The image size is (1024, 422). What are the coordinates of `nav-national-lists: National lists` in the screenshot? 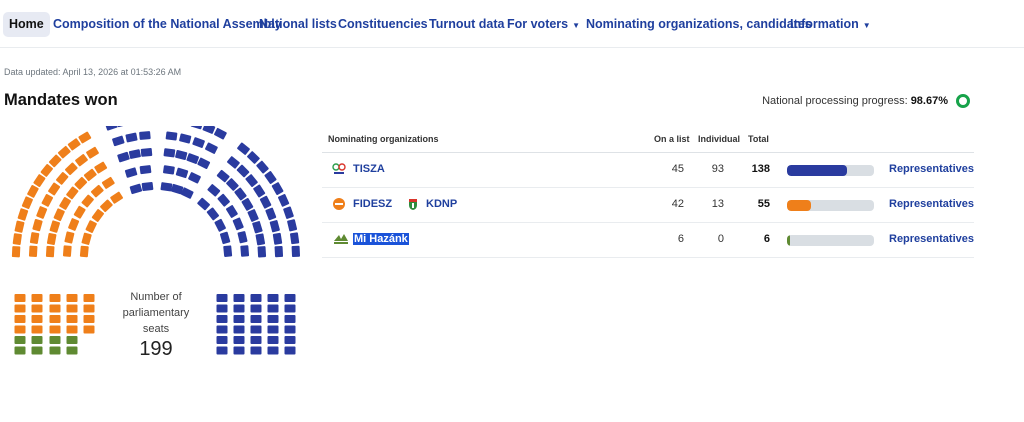 It's located at (298, 24).